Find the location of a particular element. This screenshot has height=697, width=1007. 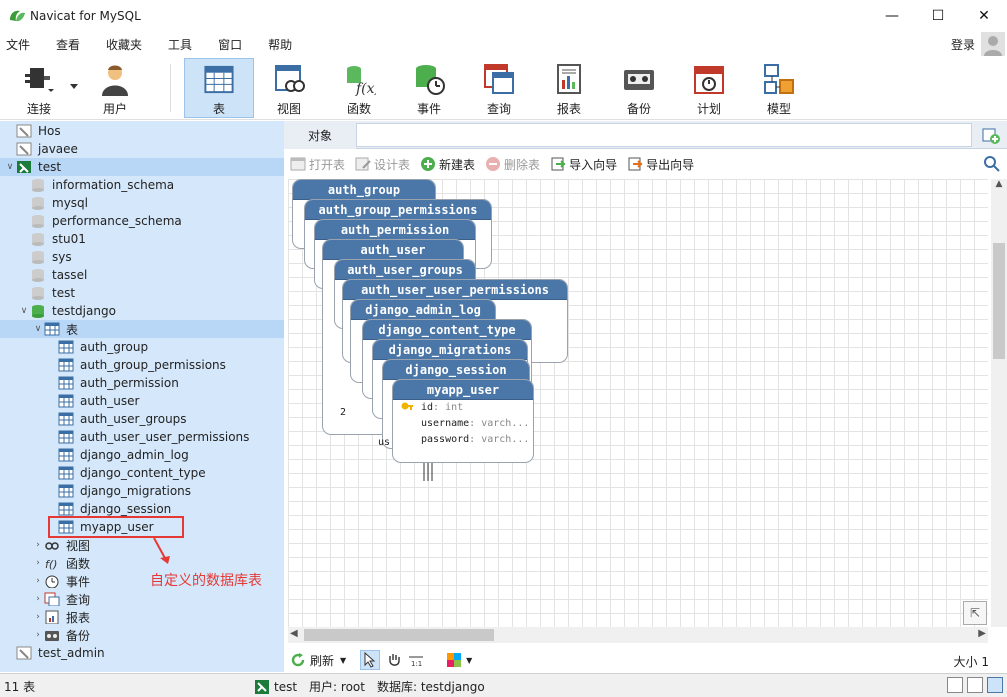

hand-tool-button is located at coordinates (394, 660).